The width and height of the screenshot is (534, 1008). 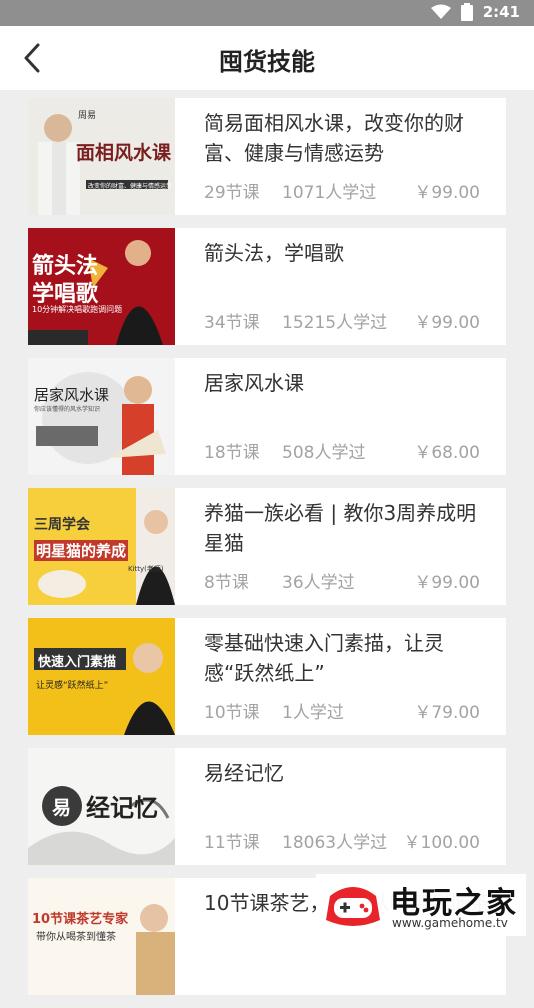 I want to click on lesson-count: 8节课, so click(x=226, y=583).